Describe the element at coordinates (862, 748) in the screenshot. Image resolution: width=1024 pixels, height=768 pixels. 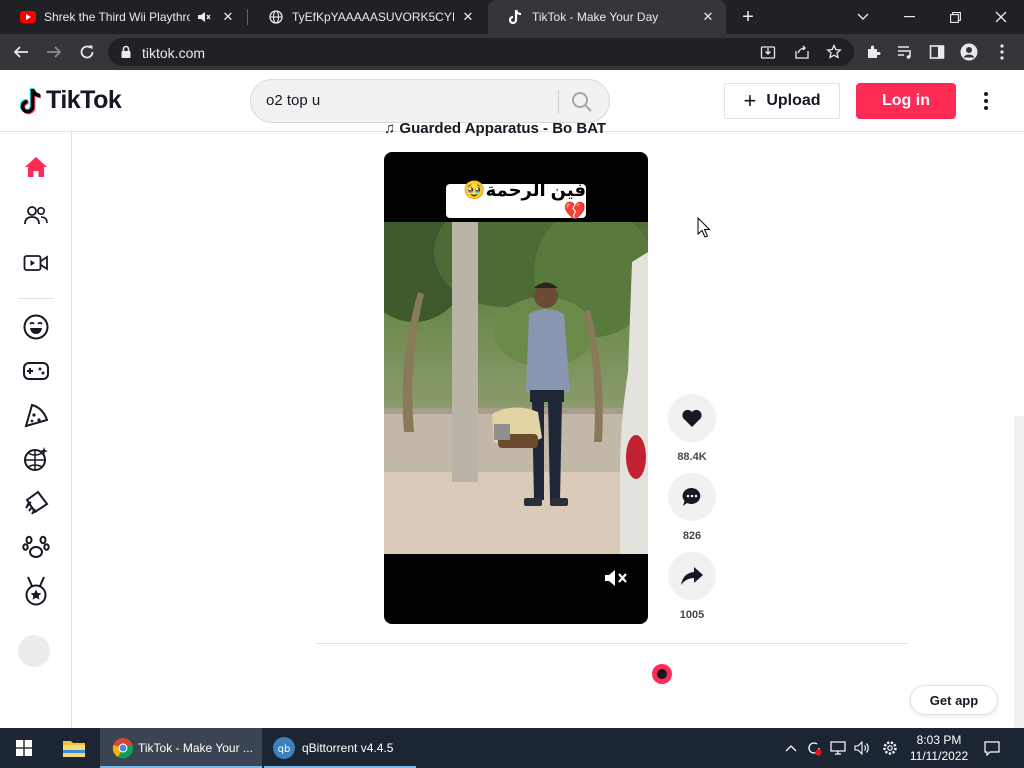
I see `volume-icon` at that location.